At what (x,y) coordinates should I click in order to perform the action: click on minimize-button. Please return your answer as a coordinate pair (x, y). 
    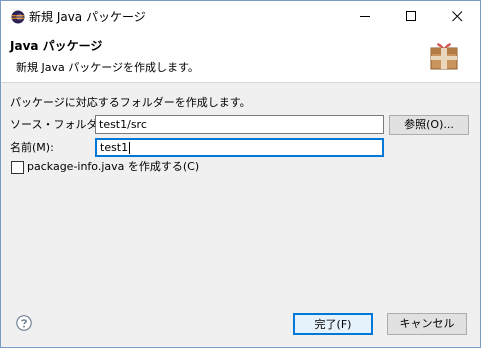
    Looking at the image, I should click on (366, 16).